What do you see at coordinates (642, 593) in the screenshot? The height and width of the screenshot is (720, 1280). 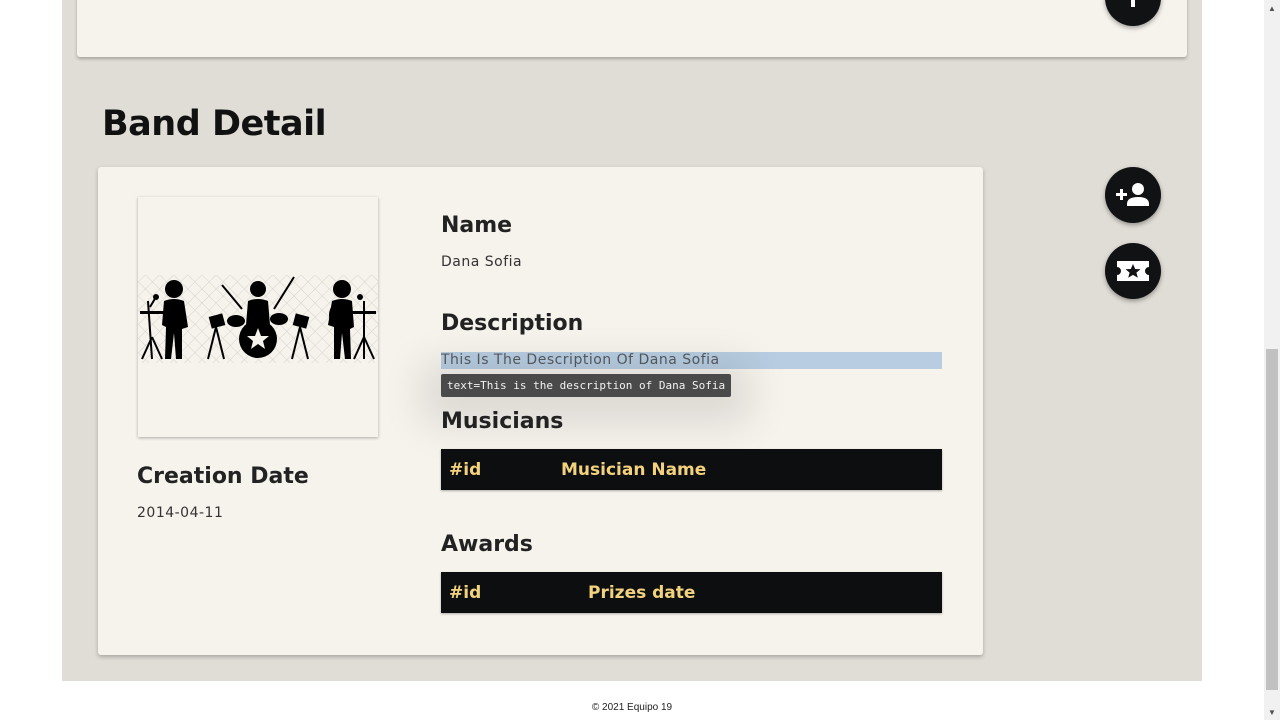 I see `awards-col-date: Prizes date` at bounding box center [642, 593].